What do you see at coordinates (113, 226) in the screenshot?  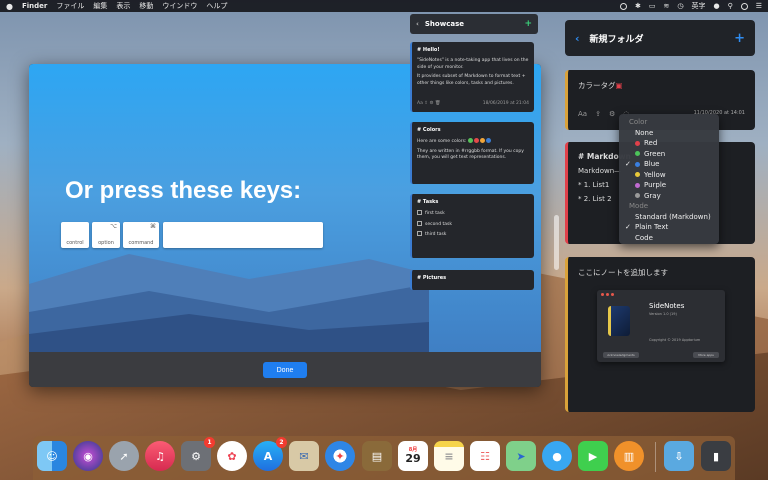 I see `key-symbol: ⌥` at bounding box center [113, 226].